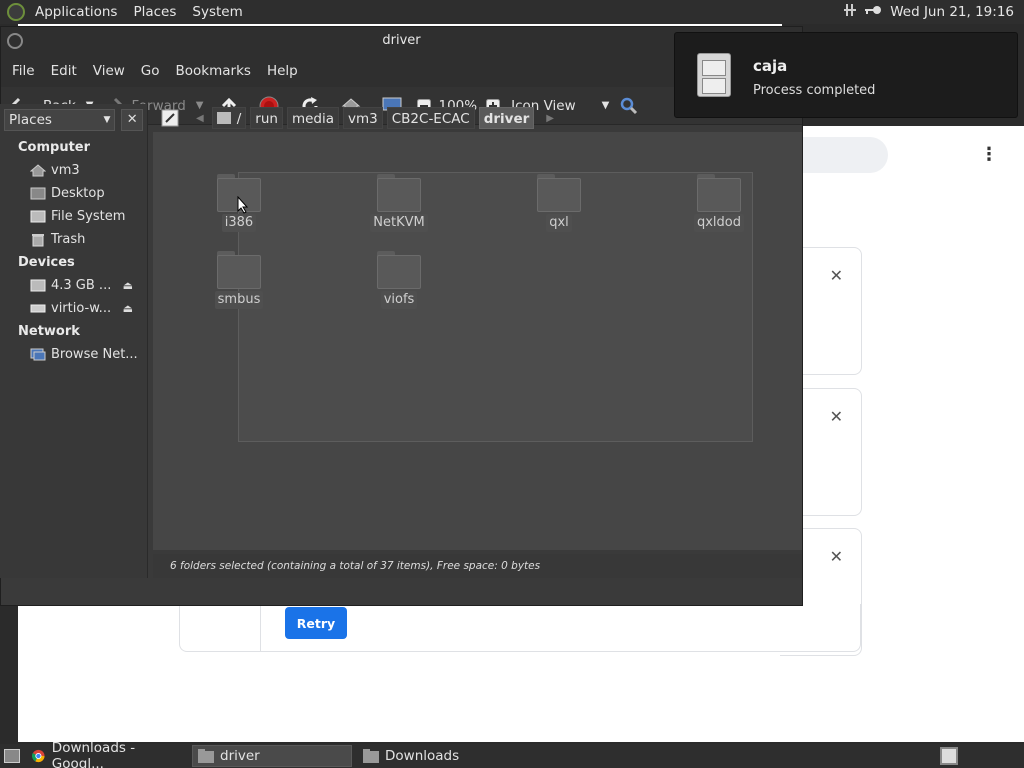 Image resolution: width=1024 pixels, height=768 pixels. What do you see at coordinates (363, 118) in the screenshot?
I see `path-vm3: vm3` at bounding box center [363, 118].